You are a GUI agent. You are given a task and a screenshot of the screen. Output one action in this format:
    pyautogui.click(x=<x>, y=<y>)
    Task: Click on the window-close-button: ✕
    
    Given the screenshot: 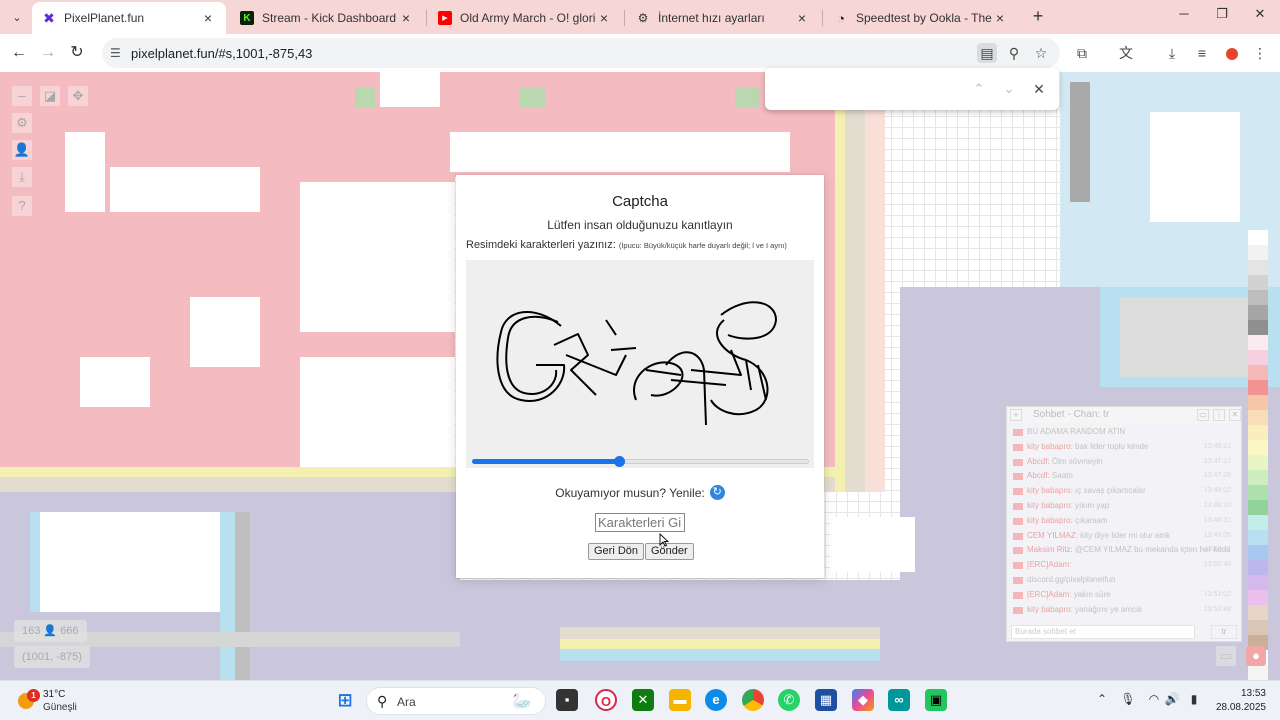 What is the action you would take?
    pyautogui.click(x=1260, y=16)
    